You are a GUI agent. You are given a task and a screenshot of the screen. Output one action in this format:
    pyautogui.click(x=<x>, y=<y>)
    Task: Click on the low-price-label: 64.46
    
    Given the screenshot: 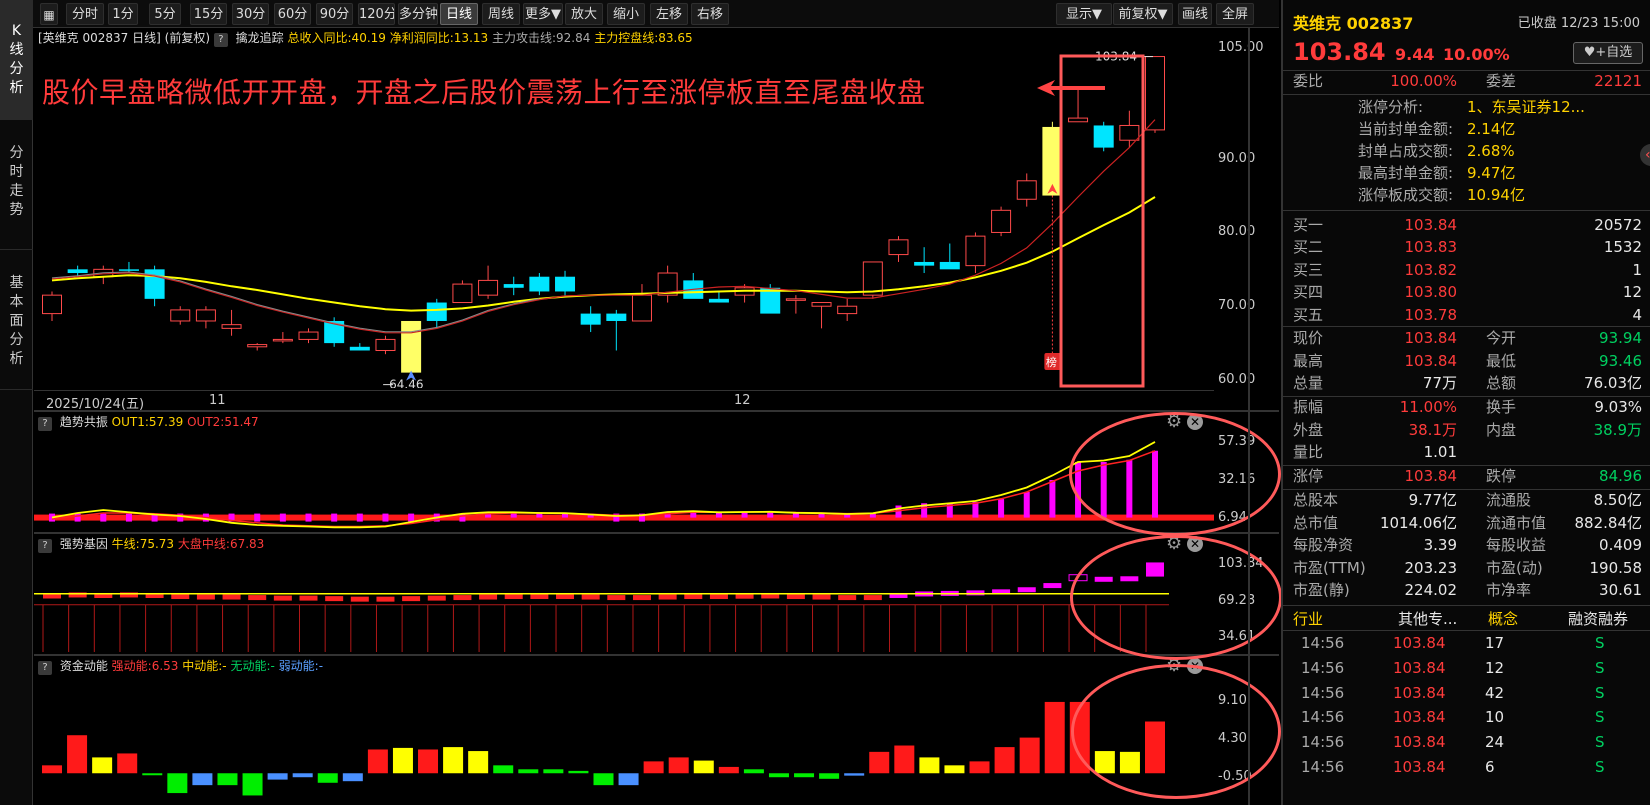 What is the action you would take?
    pyautogui.click(x=406, y=383)
    